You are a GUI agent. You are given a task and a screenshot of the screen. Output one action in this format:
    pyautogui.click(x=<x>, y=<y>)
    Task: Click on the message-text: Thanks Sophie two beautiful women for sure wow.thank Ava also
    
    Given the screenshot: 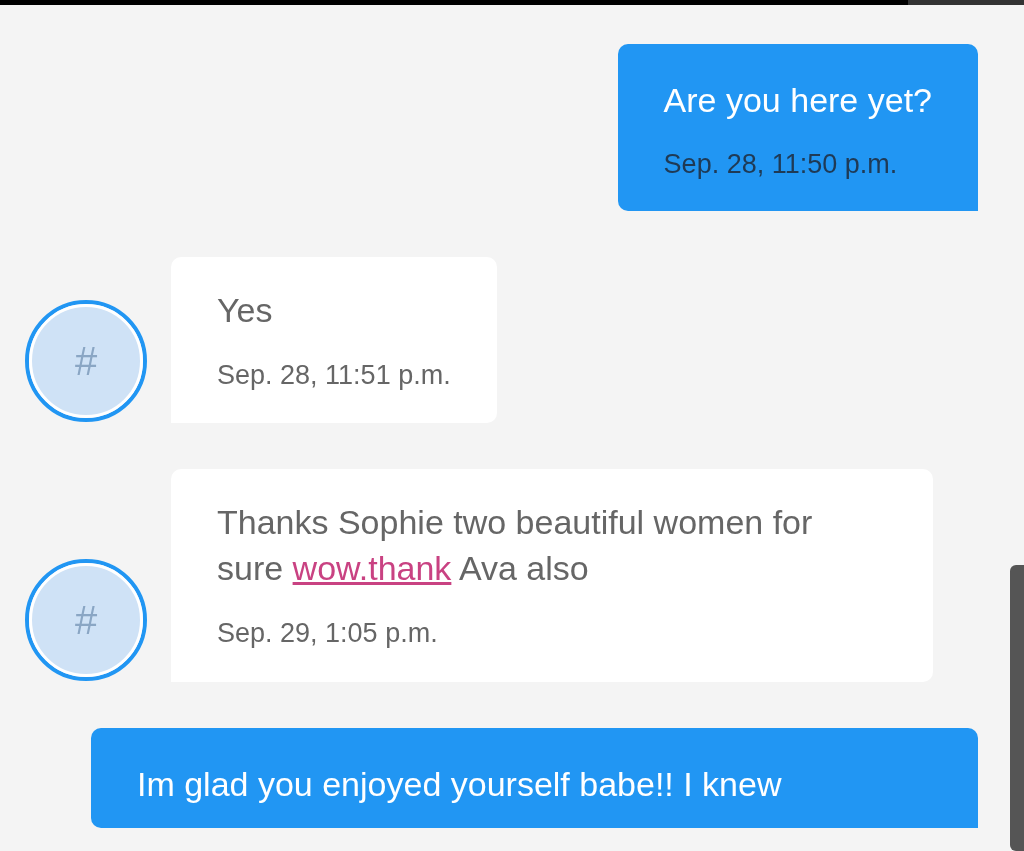 What is the action you would take?
    pyautogui.click(x=515, y=545)
    